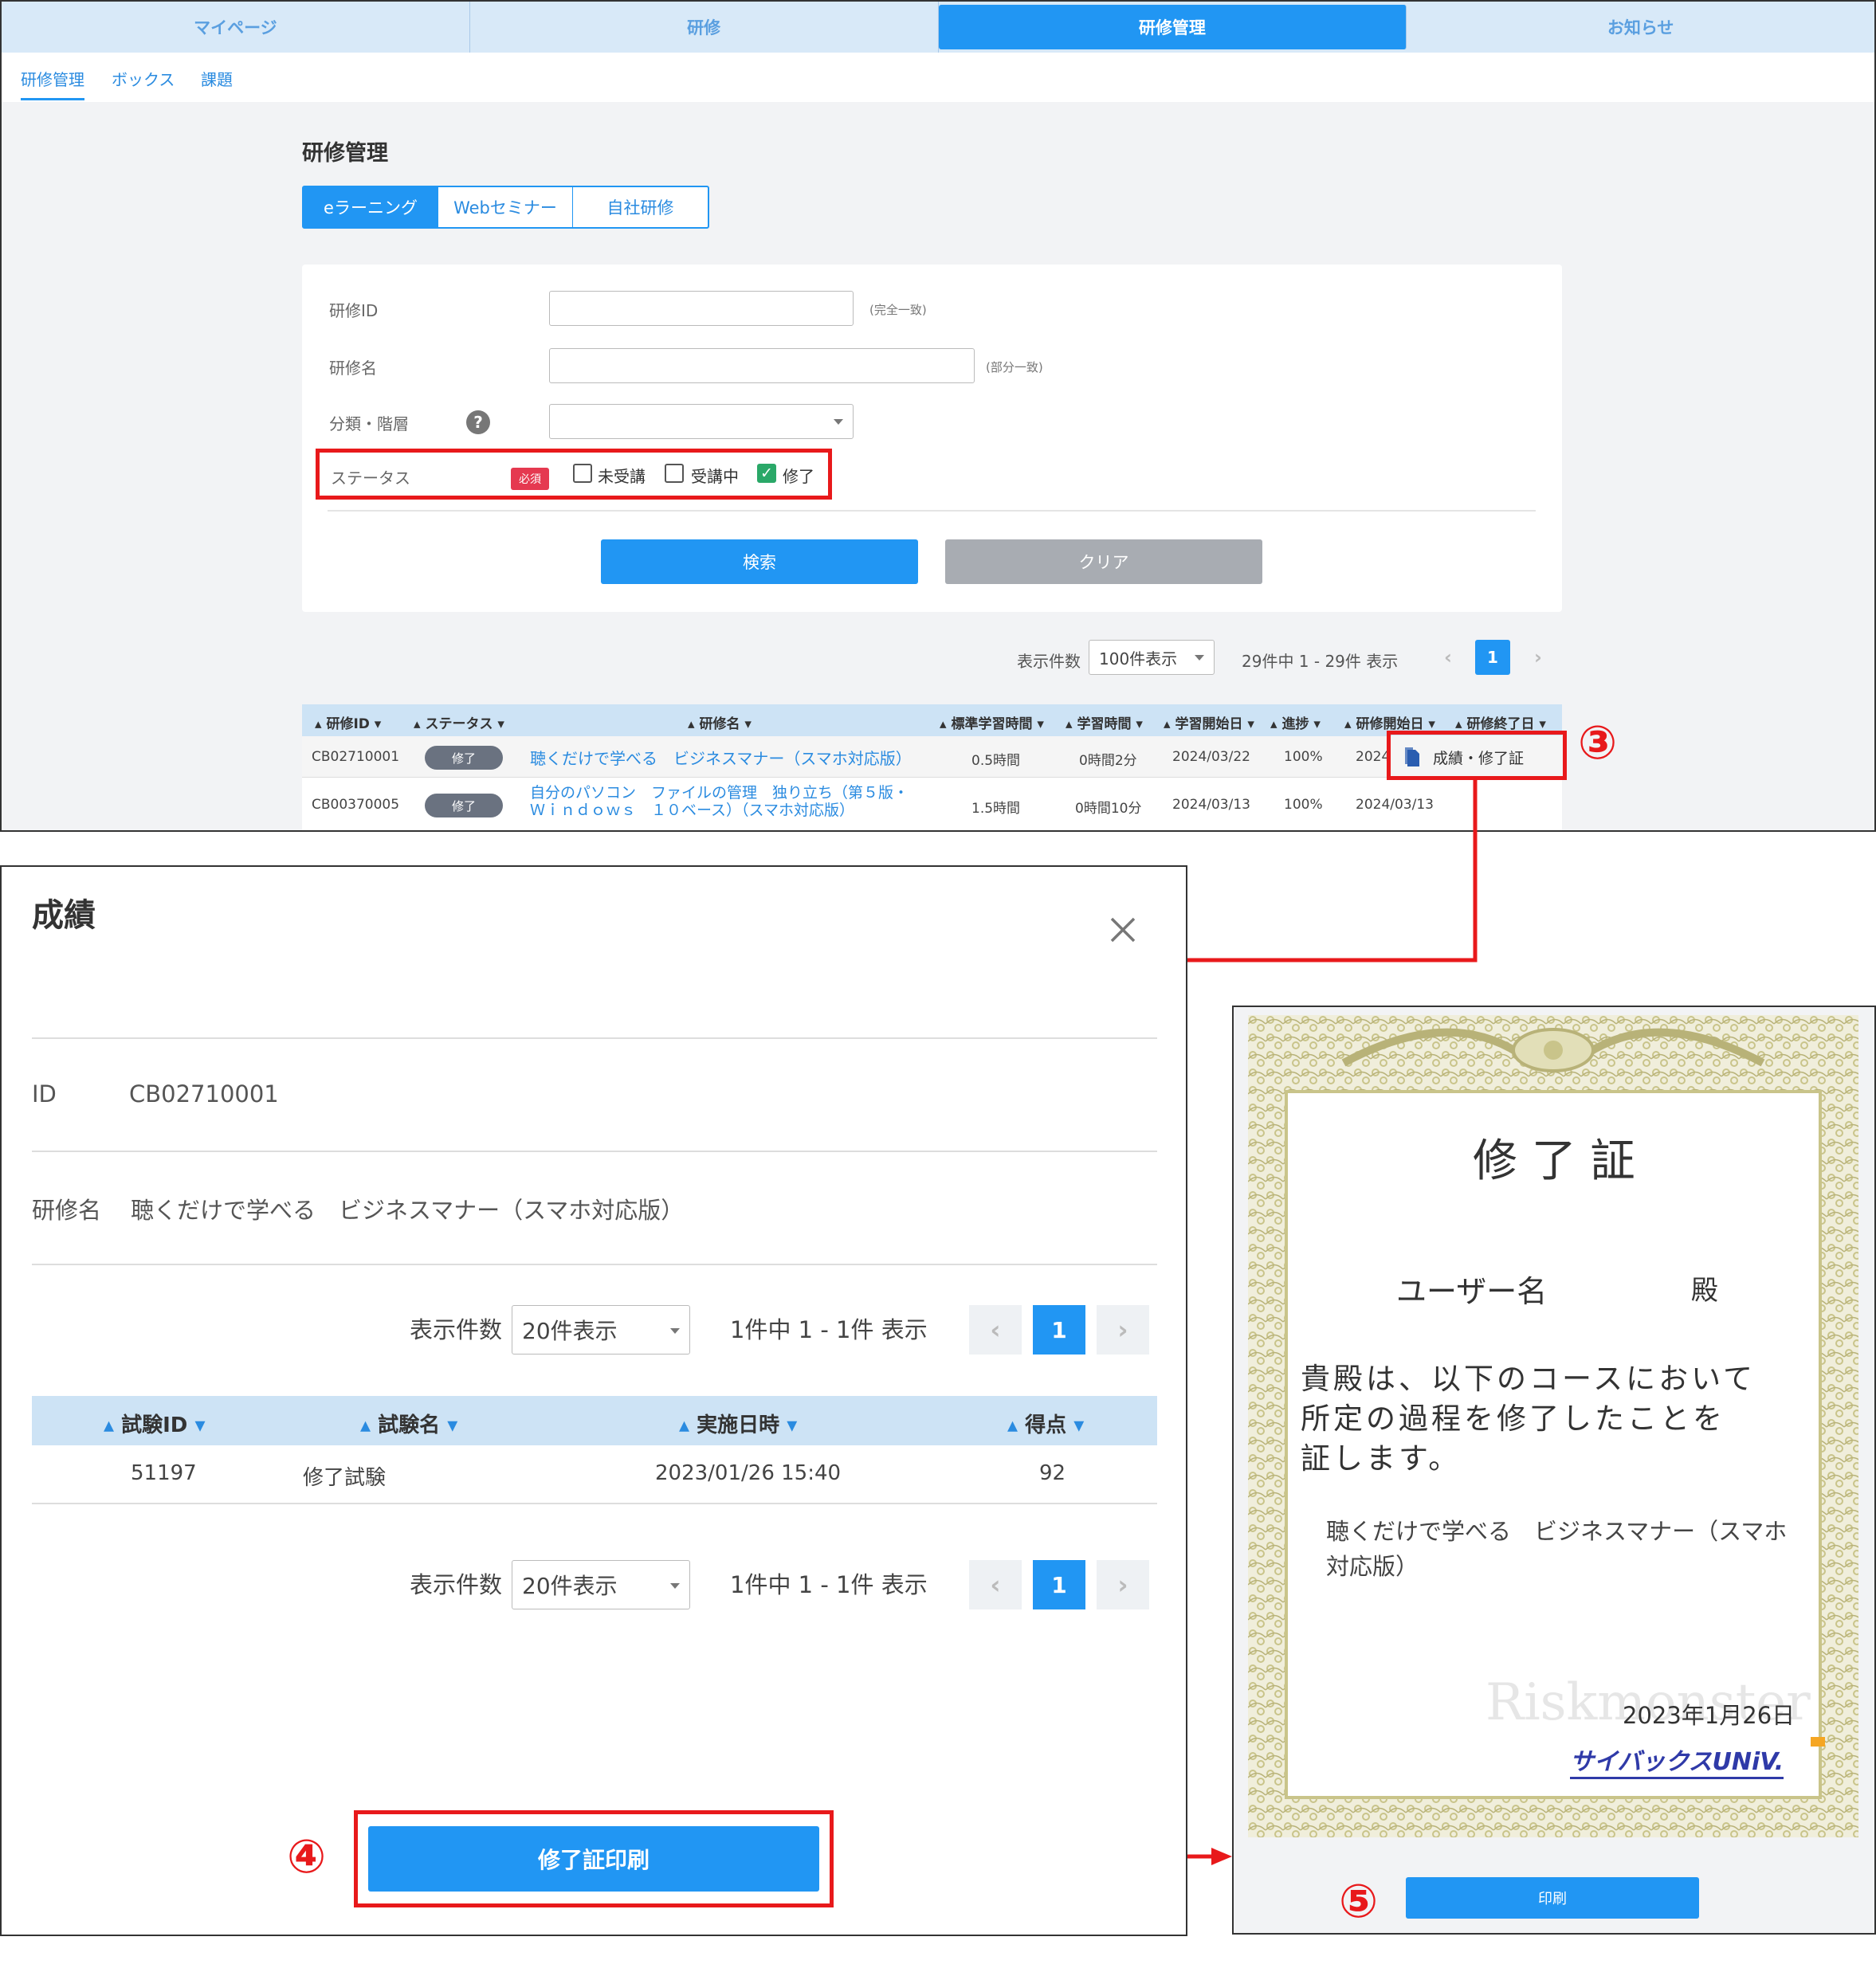  What do you see at coordinates (594, 1474) in the screenshot?
I see `table-row: 51197 修了試験 2023/01/26 15:40 92` at bounding box center [594, 1474].